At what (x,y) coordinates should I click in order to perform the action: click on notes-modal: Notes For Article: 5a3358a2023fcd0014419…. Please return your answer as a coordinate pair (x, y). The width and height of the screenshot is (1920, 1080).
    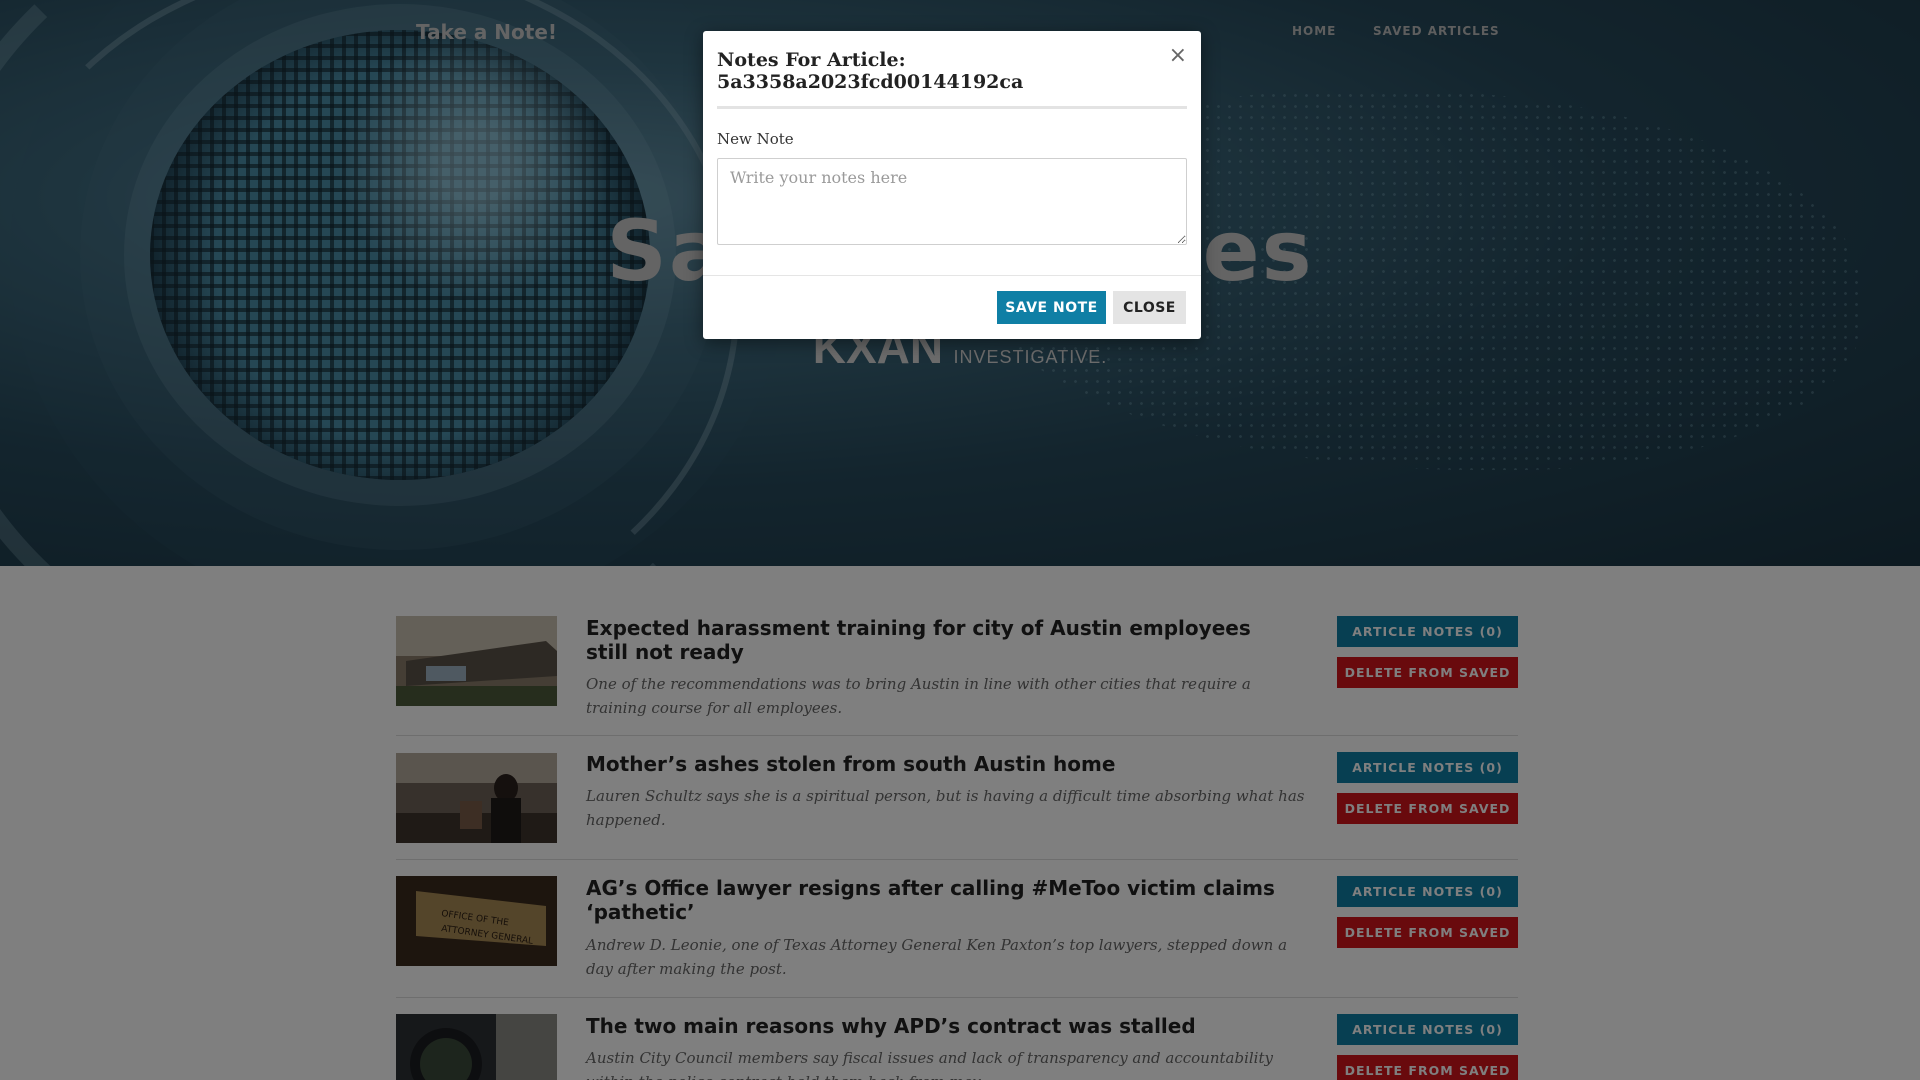
    Looking at the image, I should click on (952, 185).